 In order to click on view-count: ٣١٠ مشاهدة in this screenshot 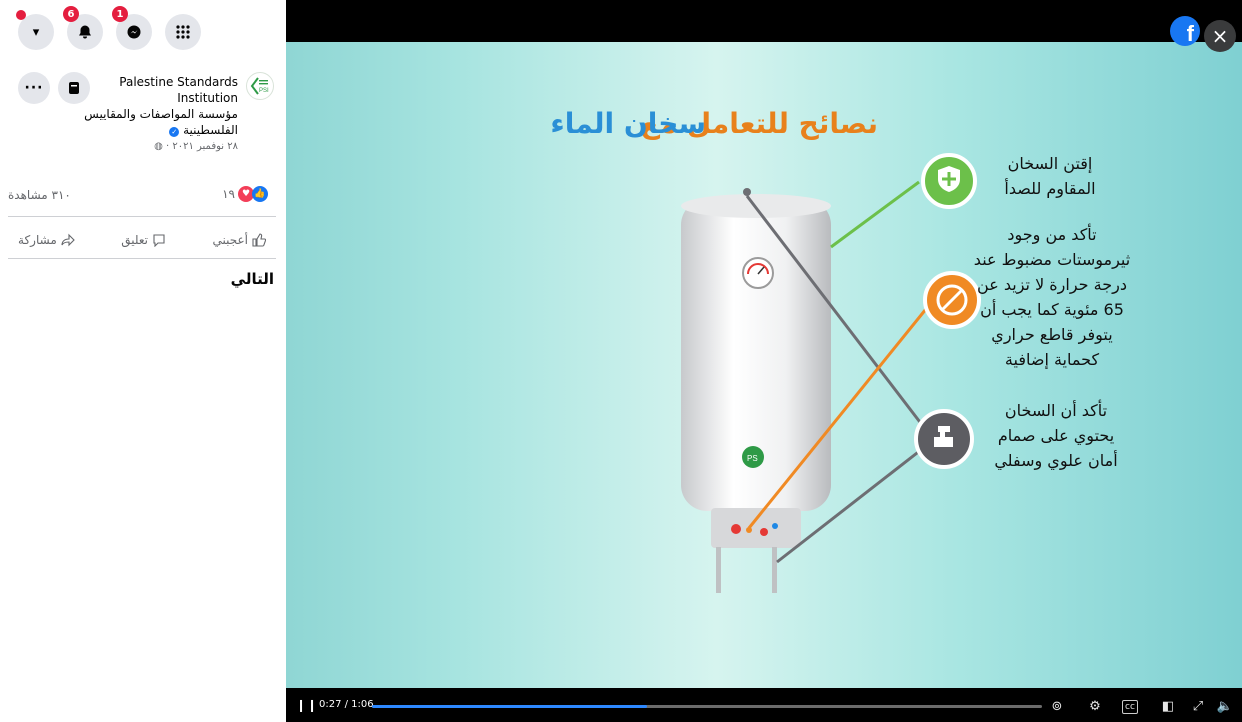, I will do `click(39, 195)`.